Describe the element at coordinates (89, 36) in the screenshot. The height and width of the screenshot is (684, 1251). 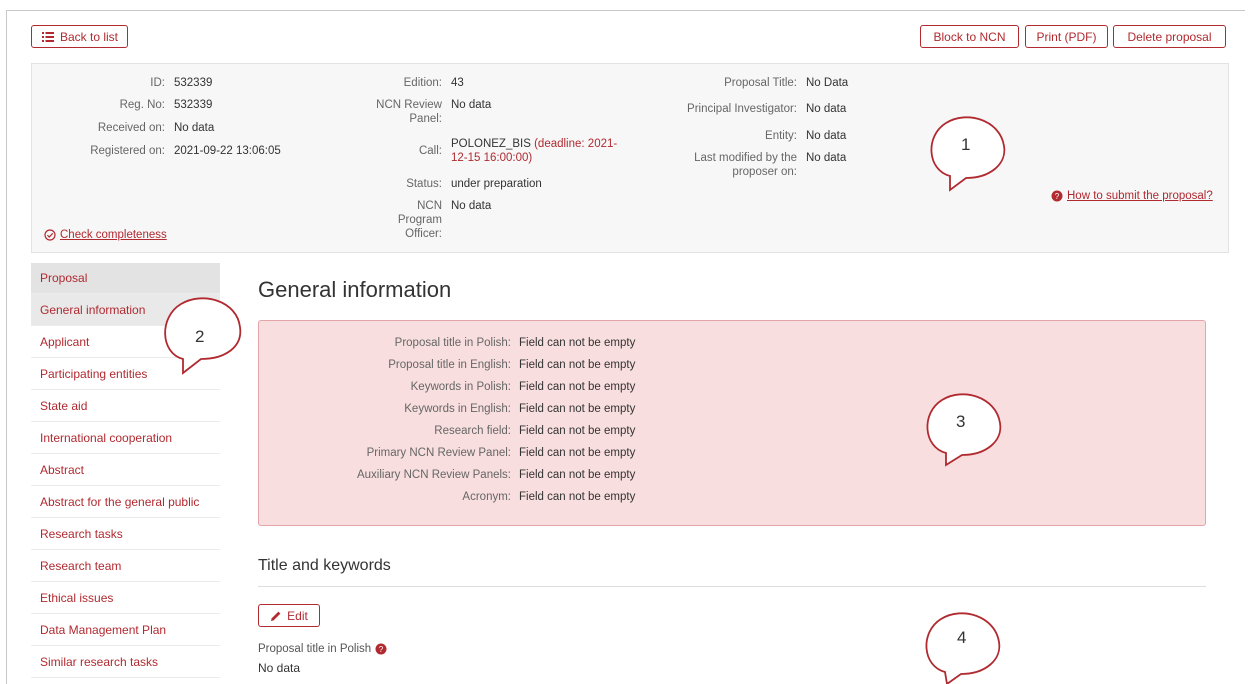
I see `back-to-list-label: Back to list` at that location.